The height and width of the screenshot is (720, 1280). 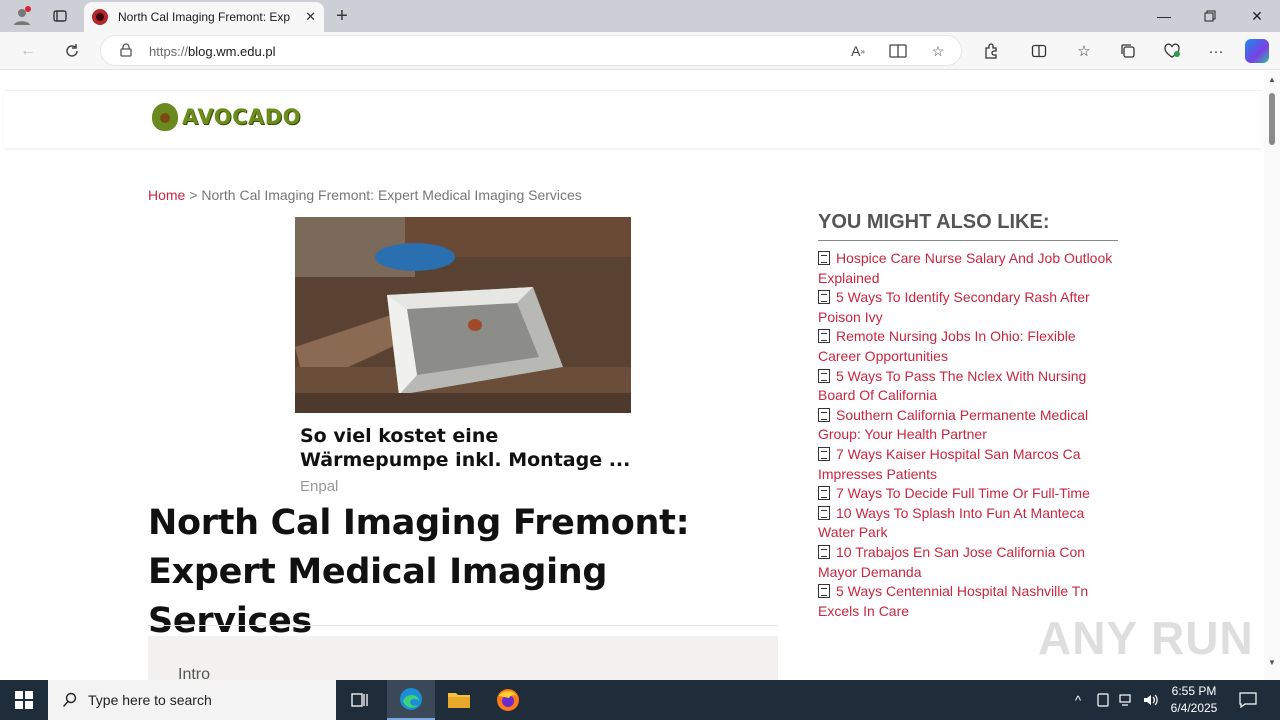 I want to click on taskbar-search: Type here to search, so click(x=192, y=700).